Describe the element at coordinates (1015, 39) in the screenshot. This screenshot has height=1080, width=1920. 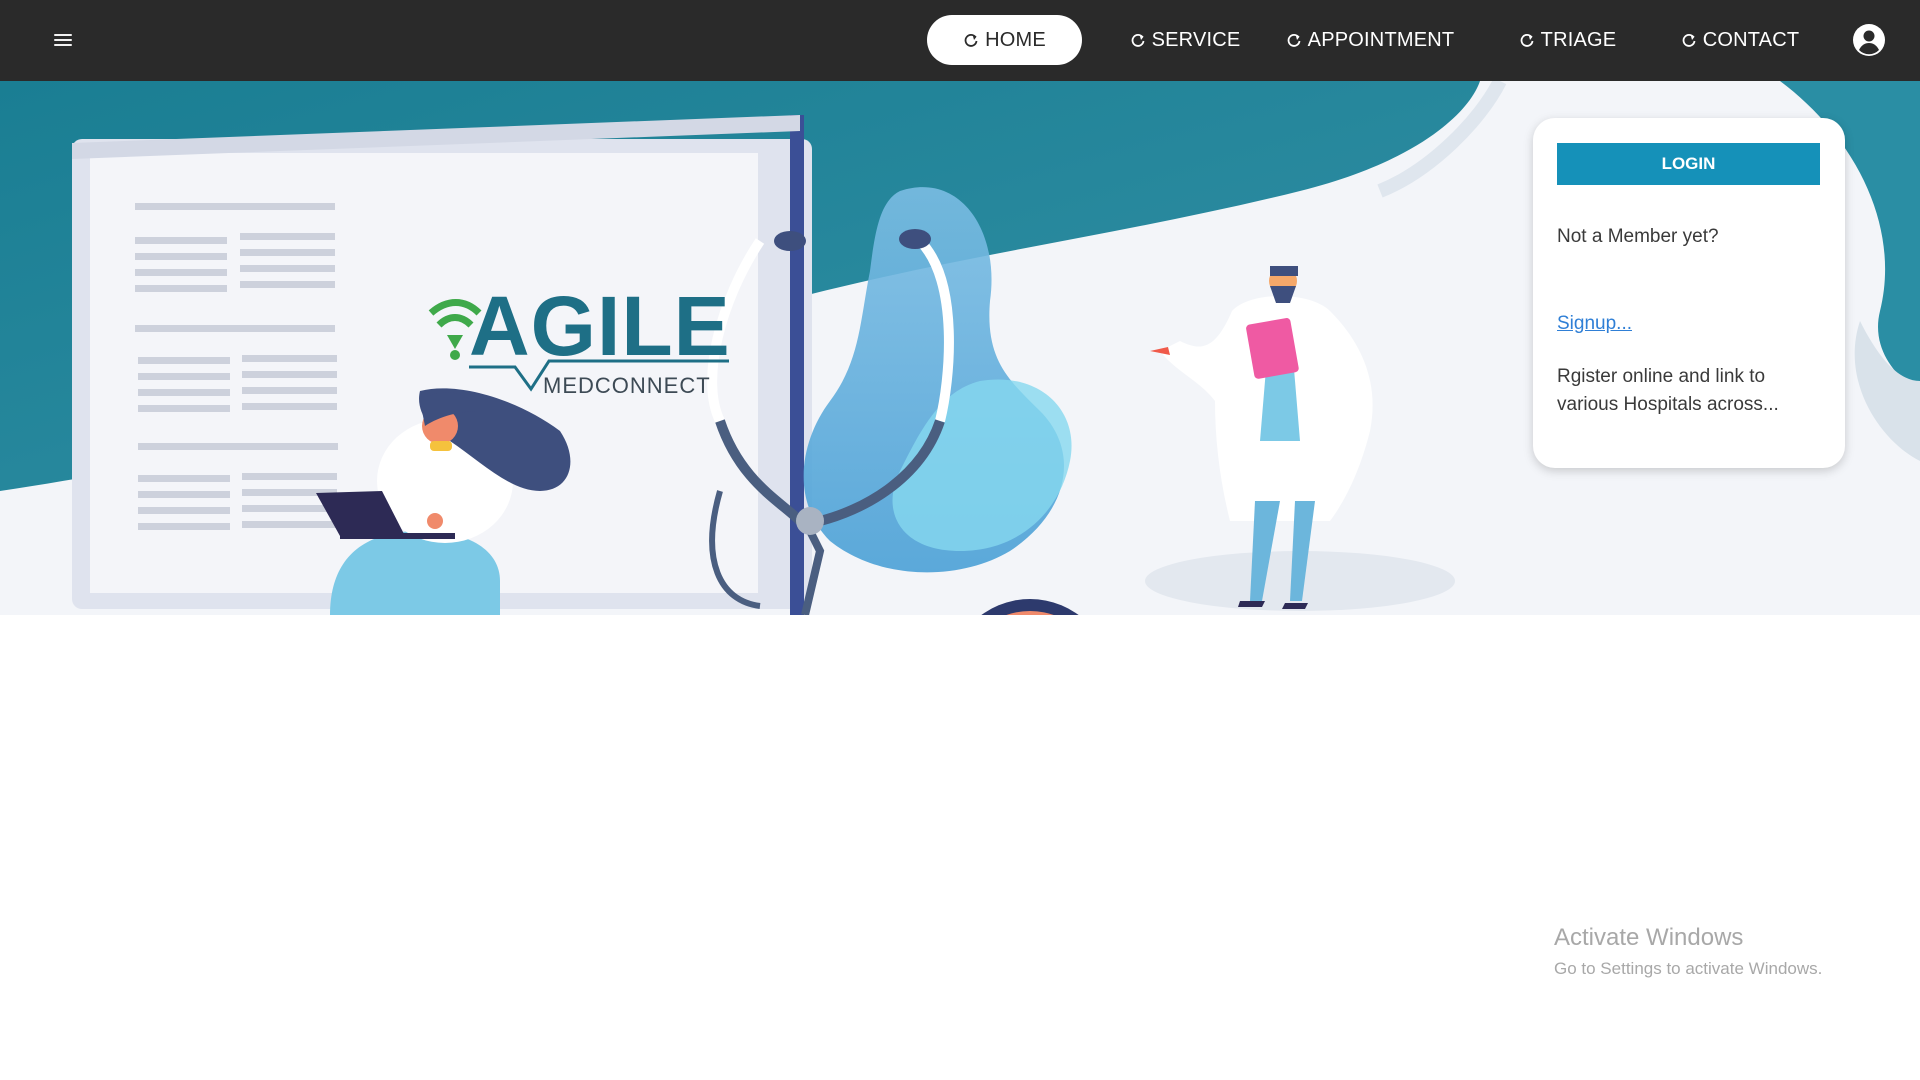
I see `nav-home-label: HOME` at that location.